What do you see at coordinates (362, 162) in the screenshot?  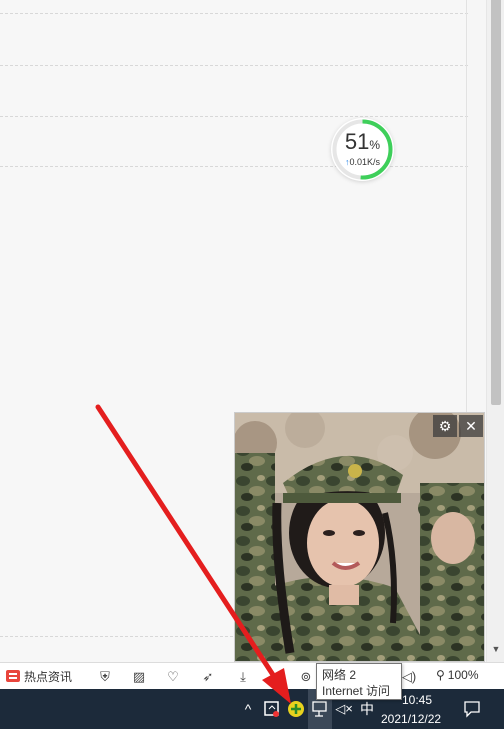 I see `speed-rate: ↑0.01K/s` at bounding box center [362, 162].